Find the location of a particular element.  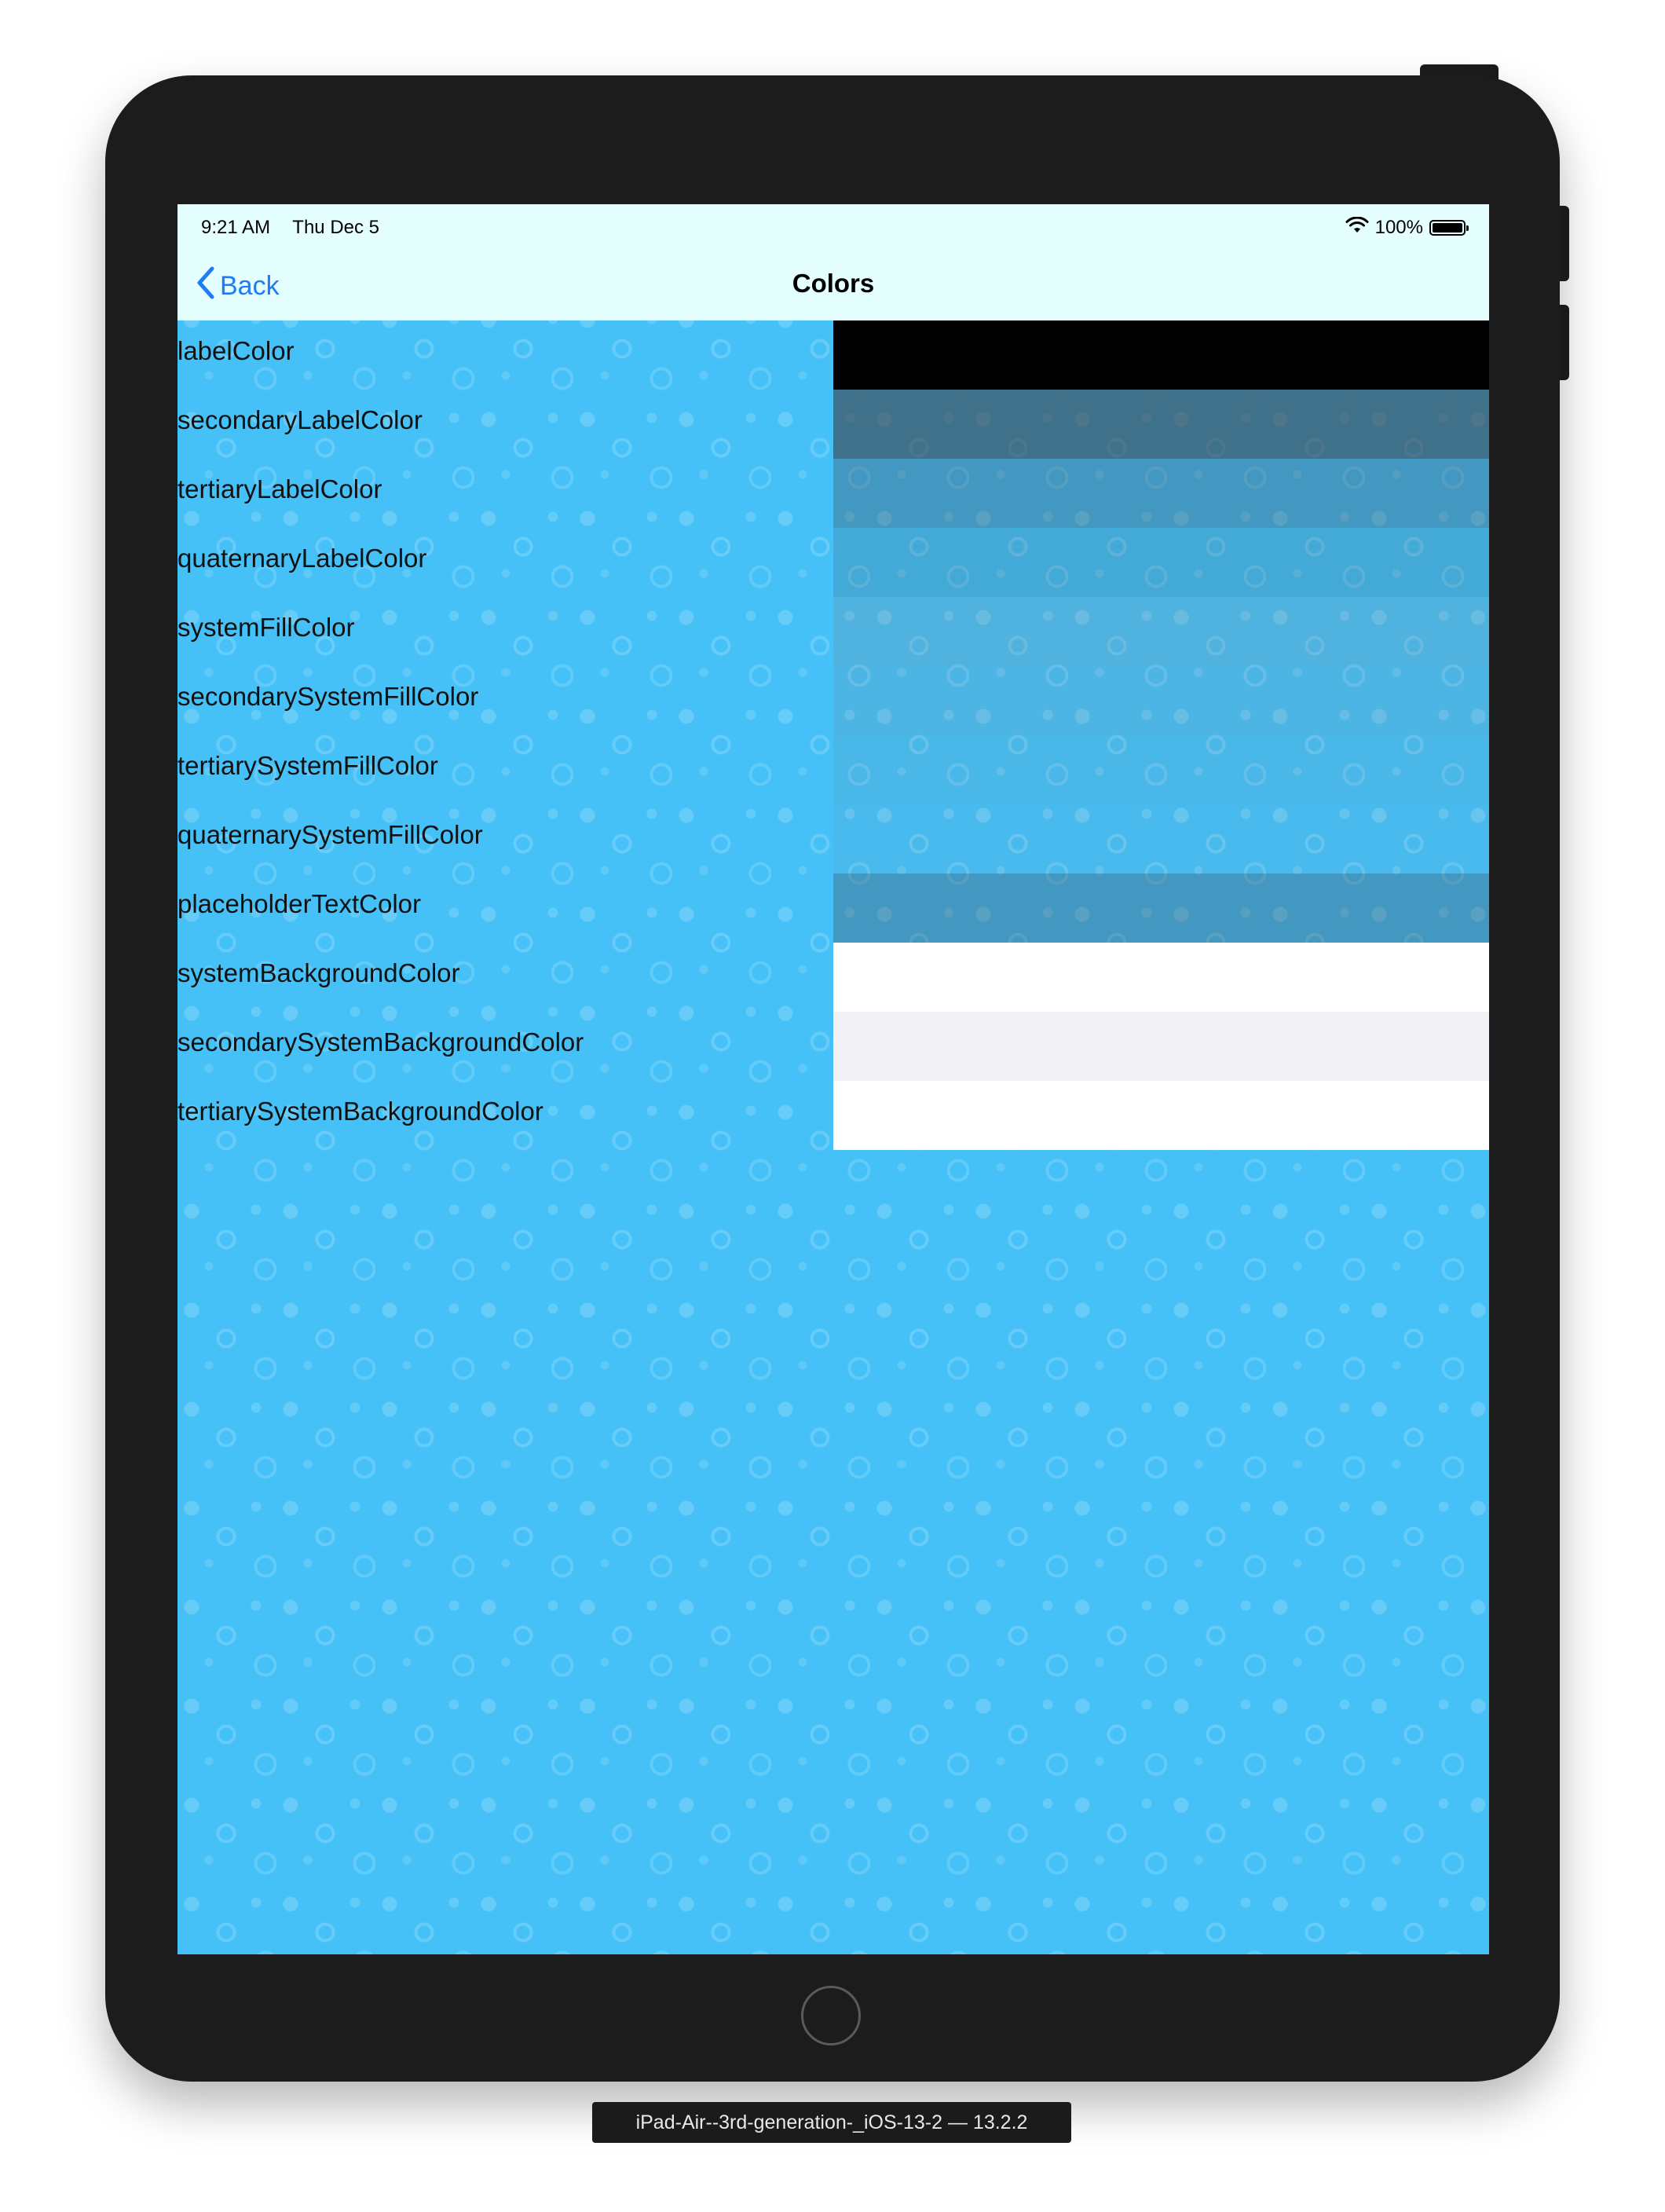

color-row: systemFillColor is located at coordinates (833, 631).